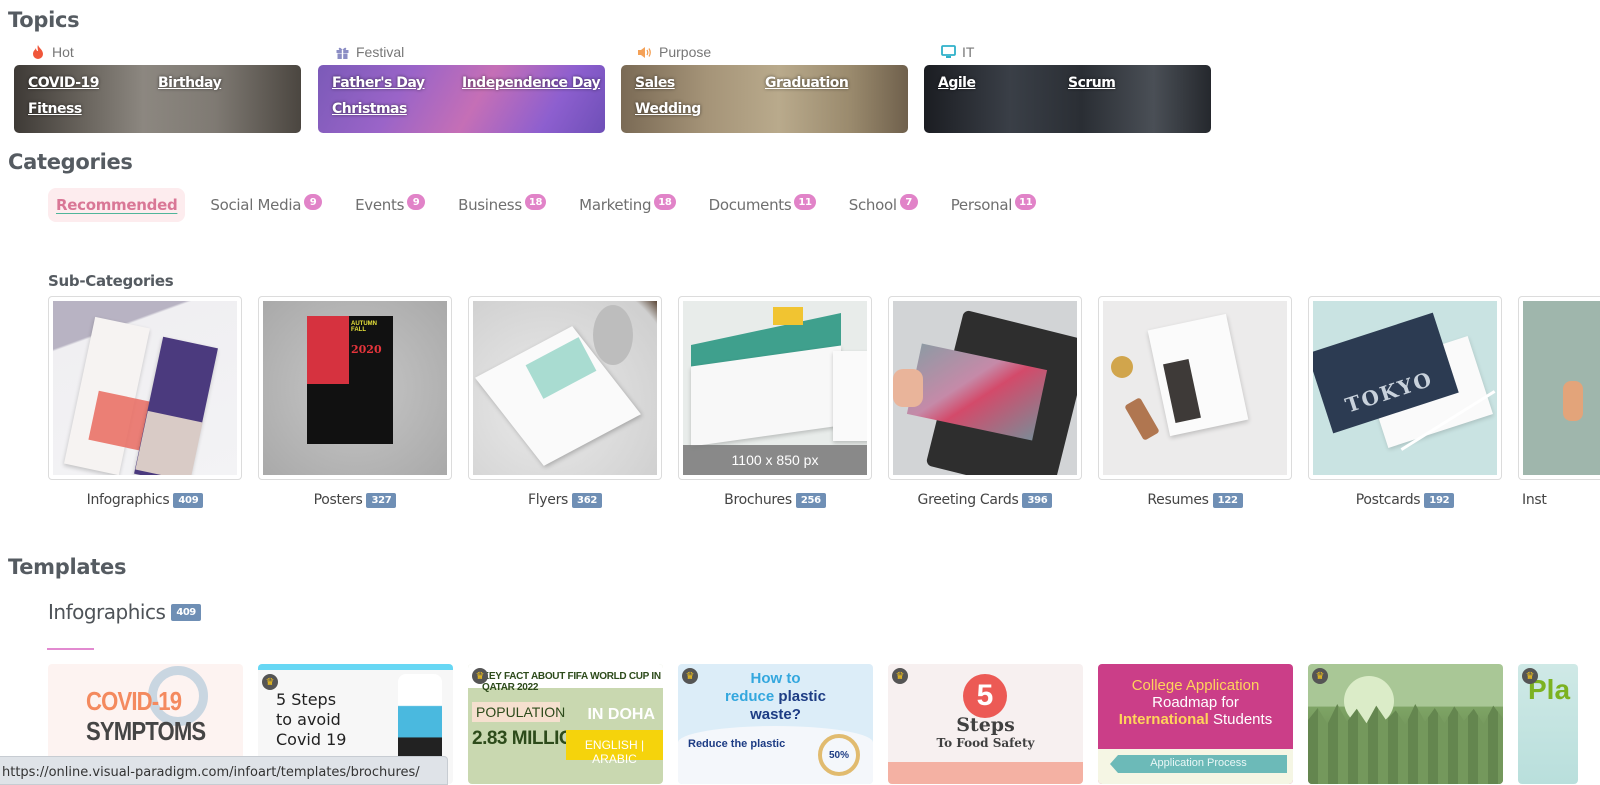 The width and height of the screenshot is (1600, 785). Describe the element at coordinates (685, 52) in the screenshot. I see `topic-label: Purpose` at that location.